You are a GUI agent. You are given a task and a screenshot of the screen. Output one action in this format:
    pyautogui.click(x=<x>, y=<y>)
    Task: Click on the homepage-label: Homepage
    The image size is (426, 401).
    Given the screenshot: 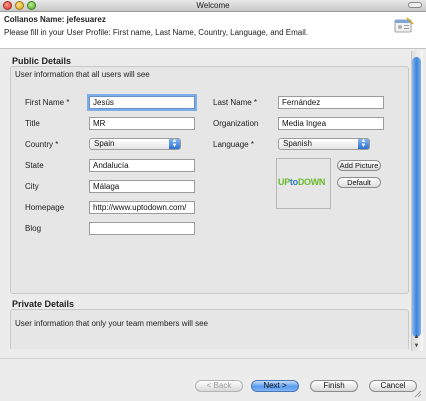 What is the action you would take?
    pyautogui.click(x=45, y=207)
    